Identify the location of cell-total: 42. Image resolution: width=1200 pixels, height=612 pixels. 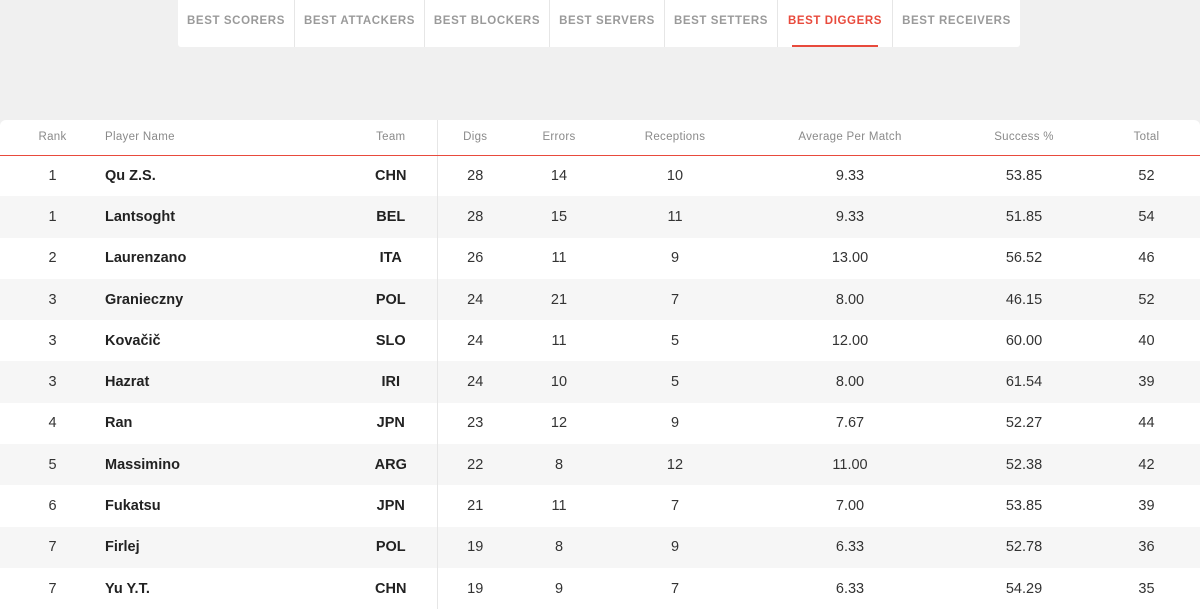
(1146, 465).